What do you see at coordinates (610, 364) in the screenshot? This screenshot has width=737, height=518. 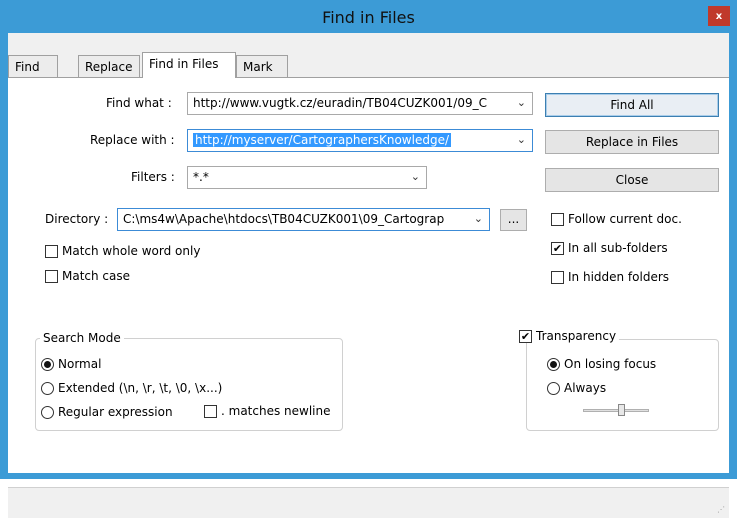 I see `on-losing-focus-label: On losing focus` at bounding box center [610, 364].